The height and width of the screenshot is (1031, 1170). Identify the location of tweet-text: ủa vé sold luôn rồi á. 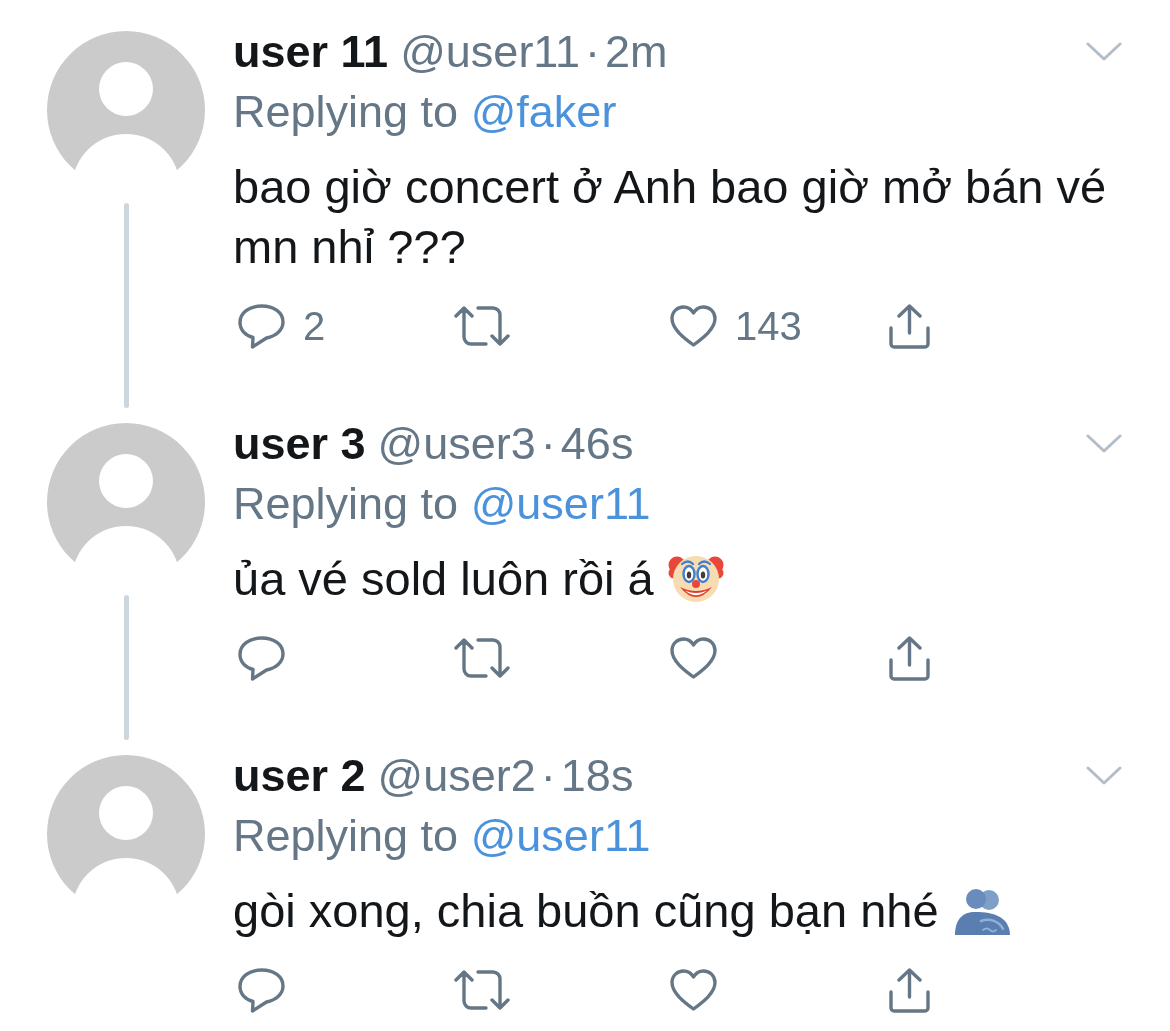
(443, 578).